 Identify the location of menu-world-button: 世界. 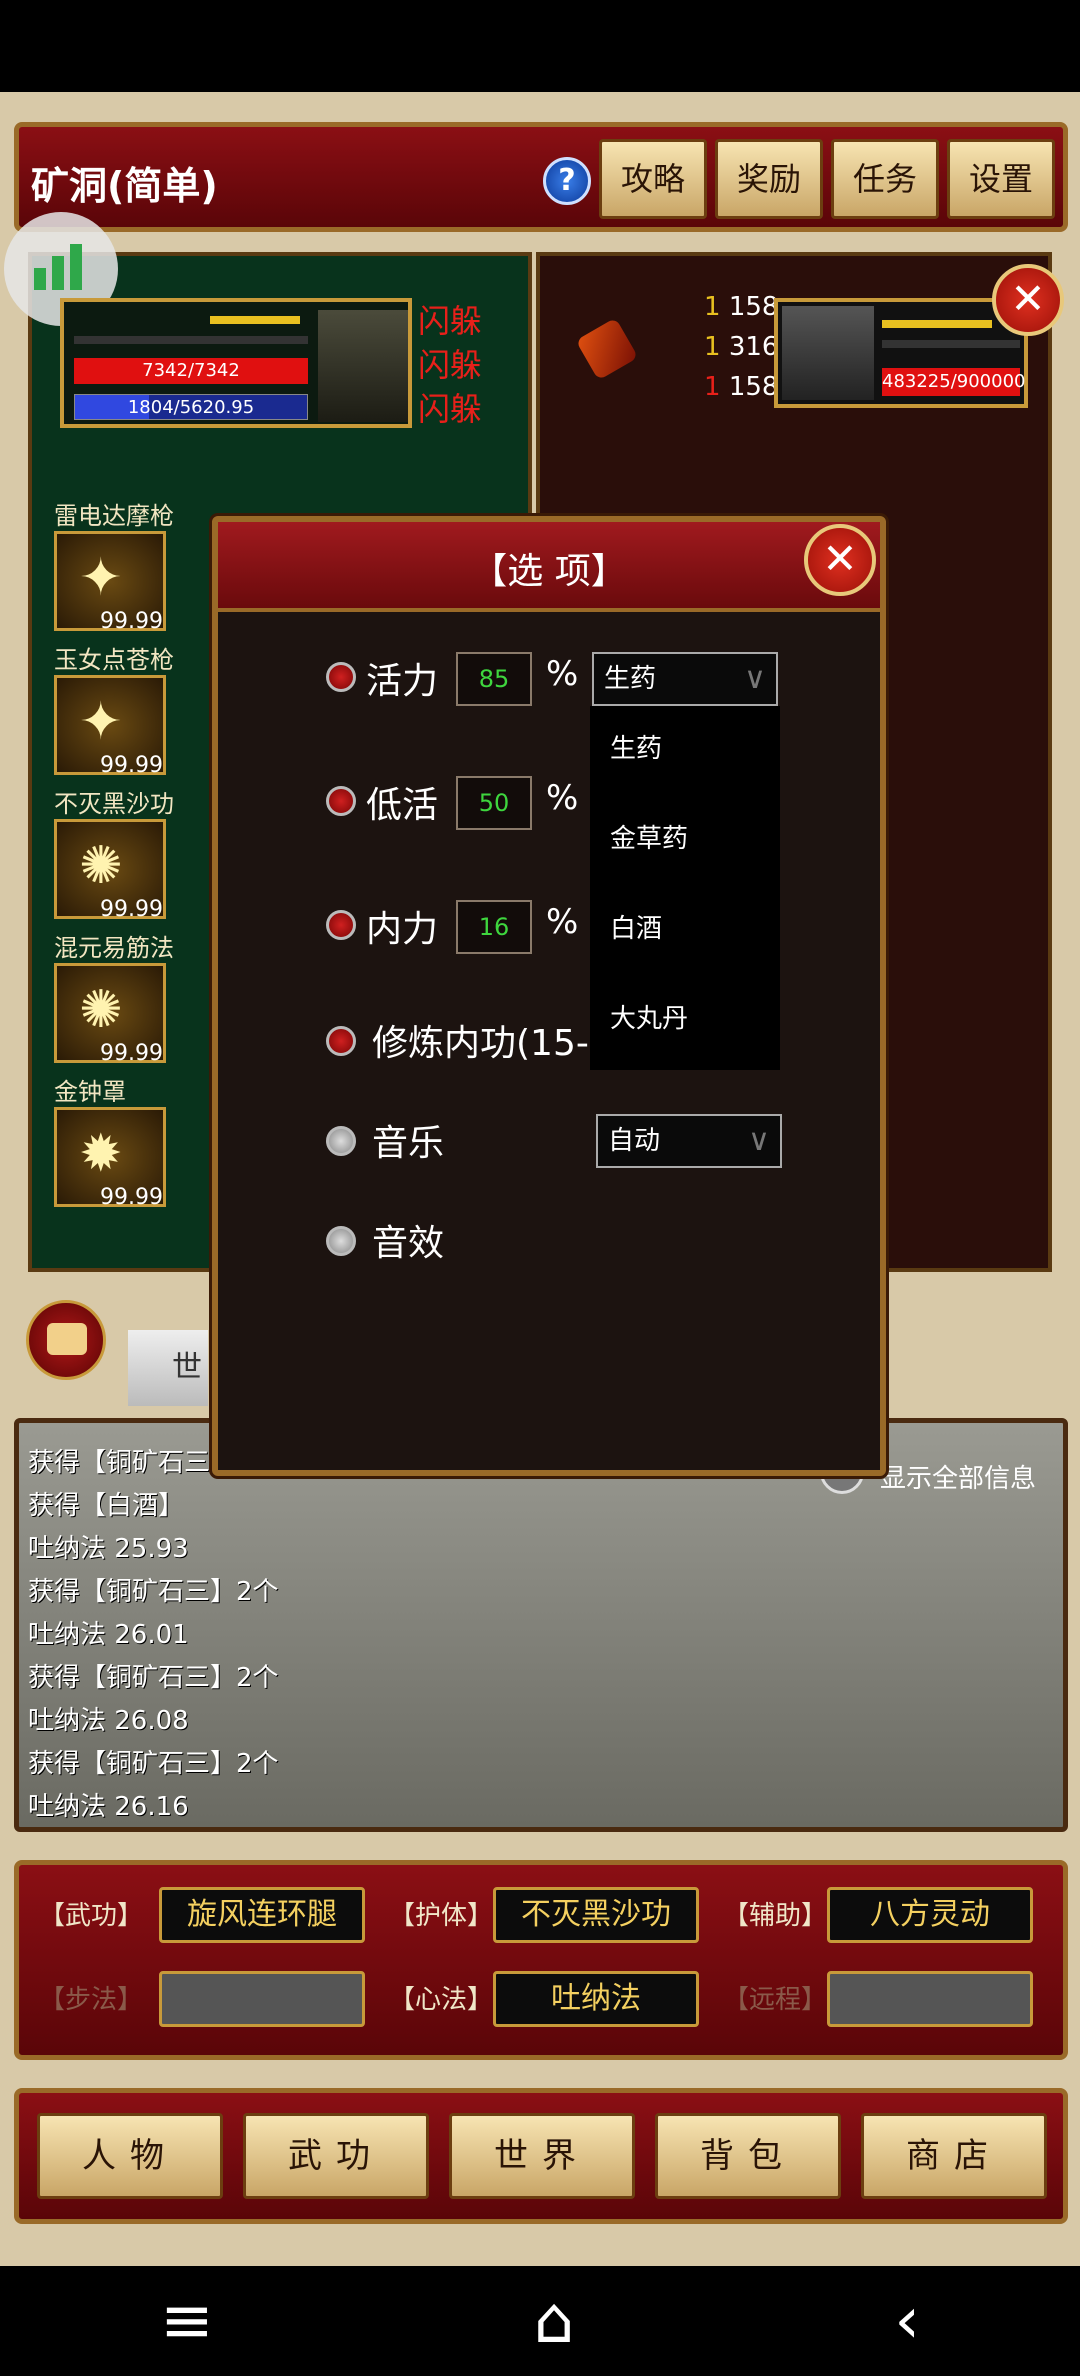
(542, 2156).